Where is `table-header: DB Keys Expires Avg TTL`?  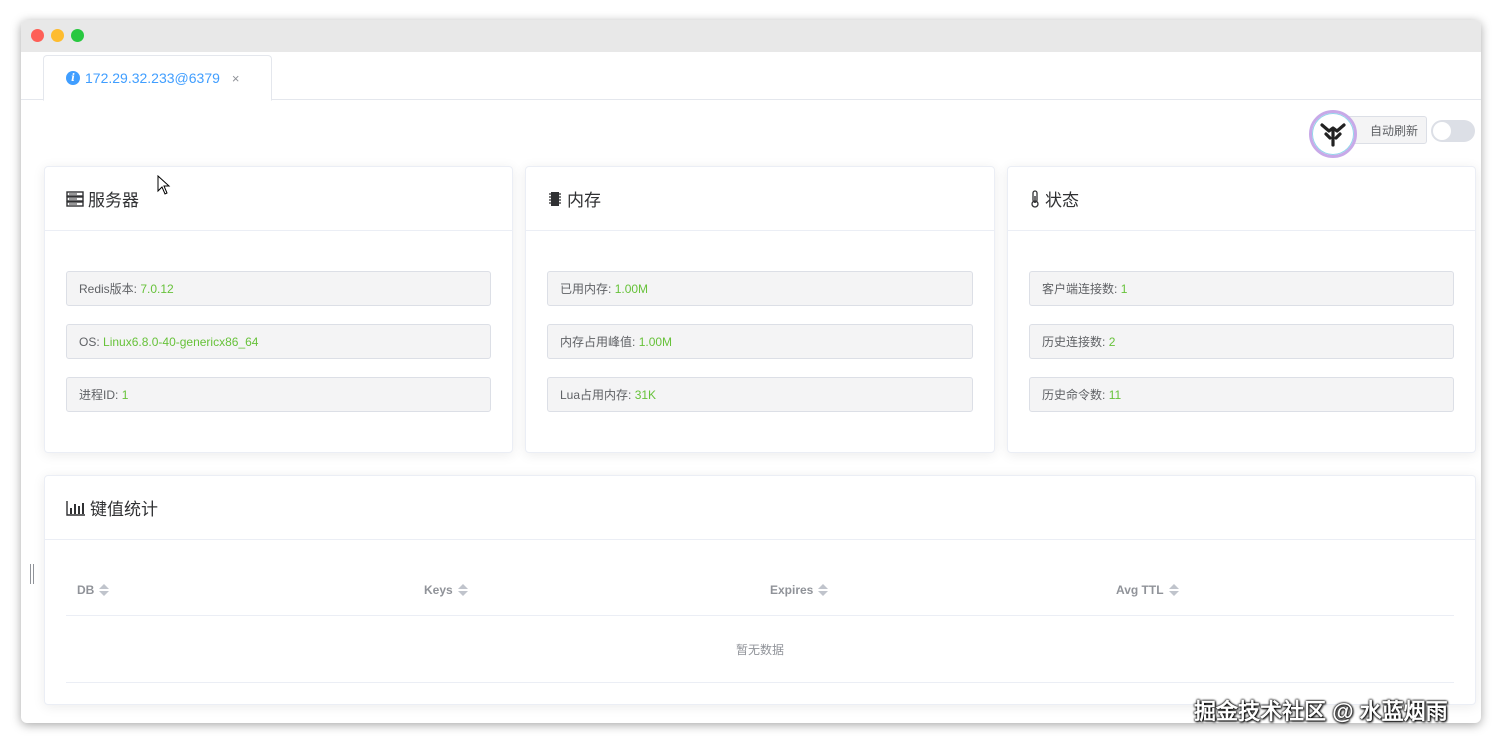 table-header: DB Keys Expires Avg TTL is located at coordinates (760, 590).